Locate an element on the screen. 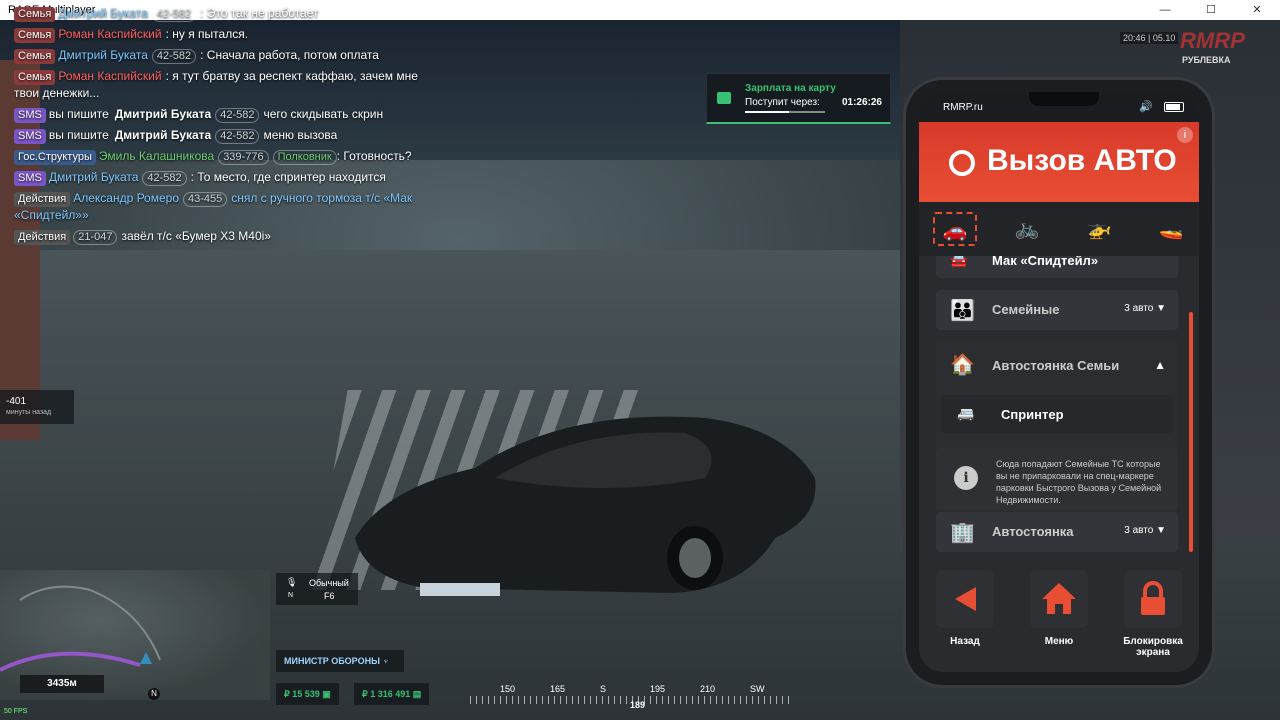  voice-sub: N is located at coordinates (291, 595).